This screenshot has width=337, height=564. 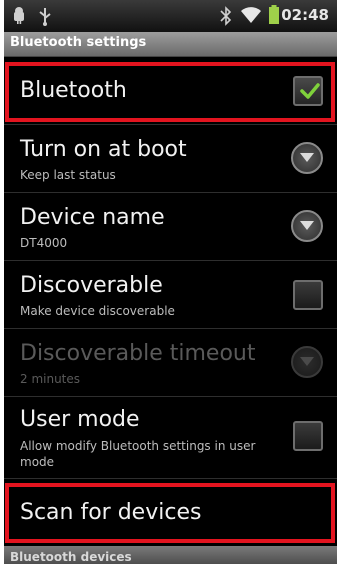 I want to click on discoverable-timeout-row: Discoverable timeout 2 minutes, so click(x=170, y=362).